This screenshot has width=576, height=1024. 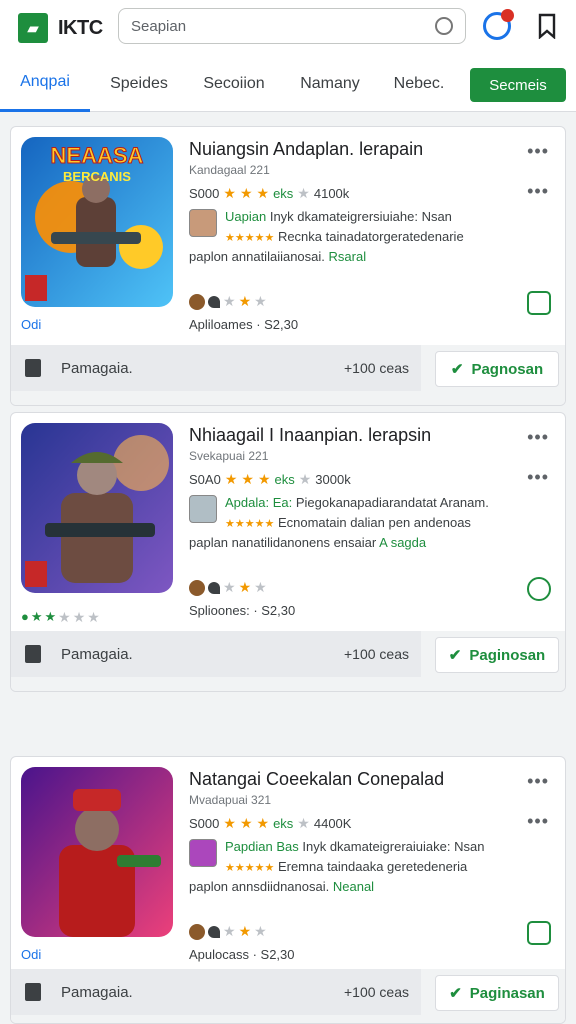 I want to click on install-button: ✔ Pagnosan, so click(x=497, y=369).